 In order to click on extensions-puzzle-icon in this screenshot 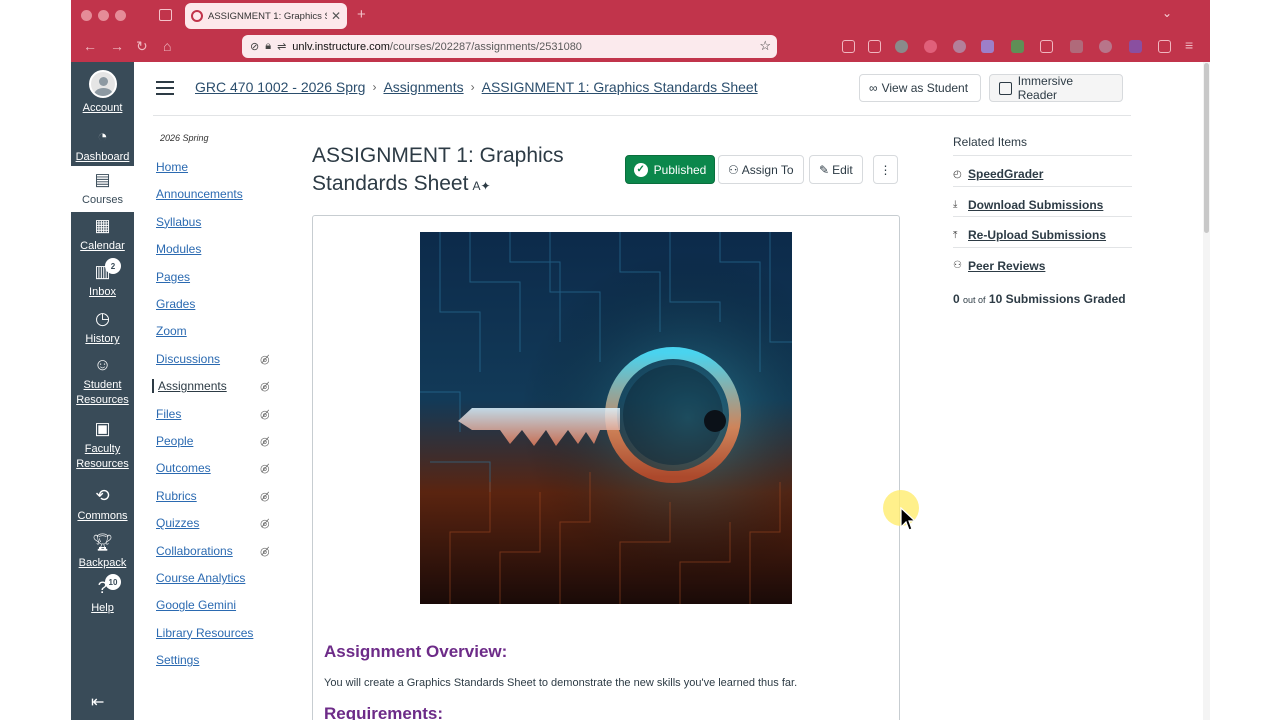, I will do `click(1164, 46)`.